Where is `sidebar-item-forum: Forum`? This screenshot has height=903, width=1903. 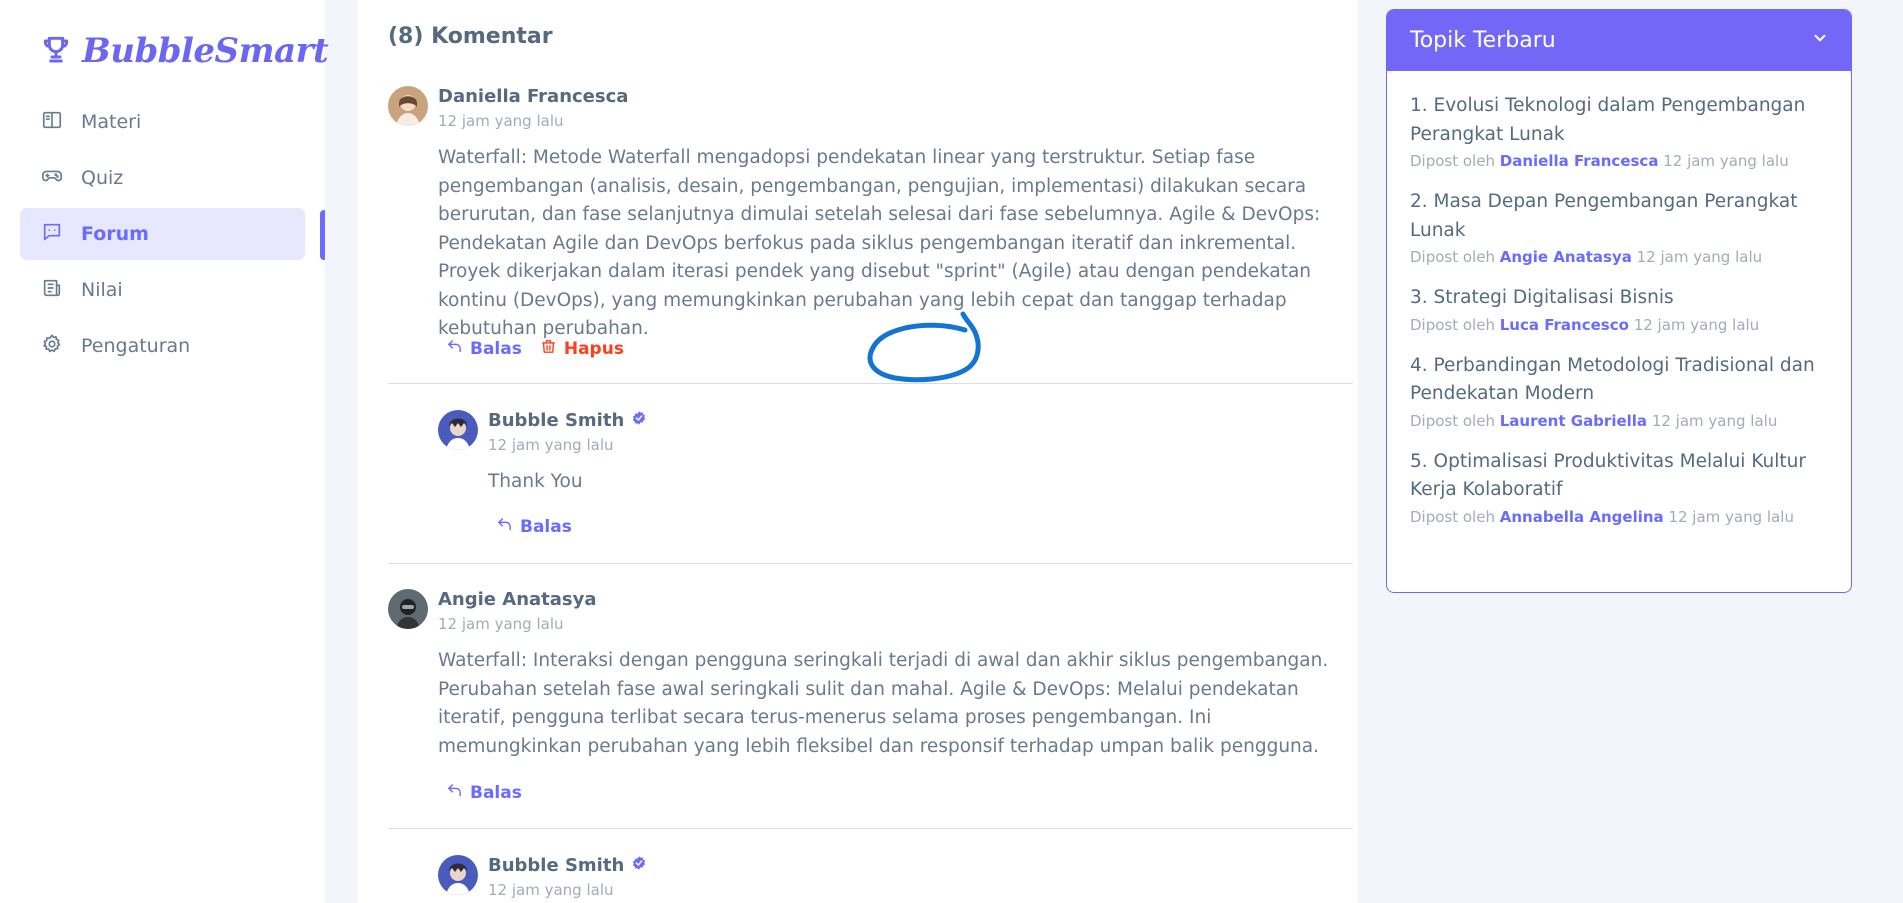
sidebar-item-forum: Forum is located at coordinates (162, 234).